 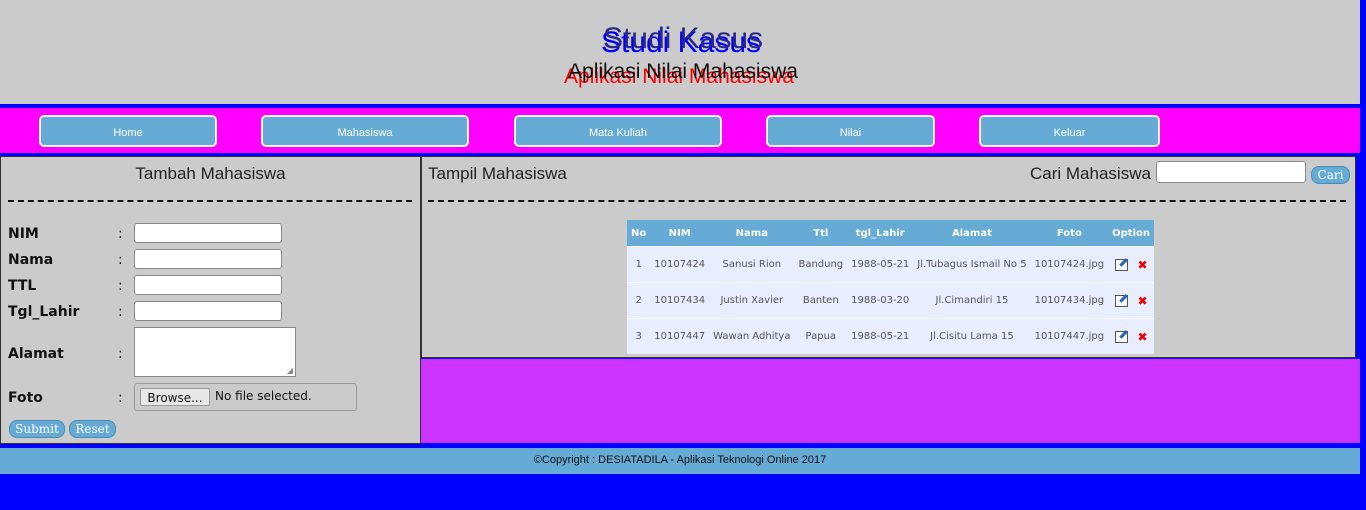 I want to click on cell-foto: 10107424.jpg, so click(x=1069, y=264).